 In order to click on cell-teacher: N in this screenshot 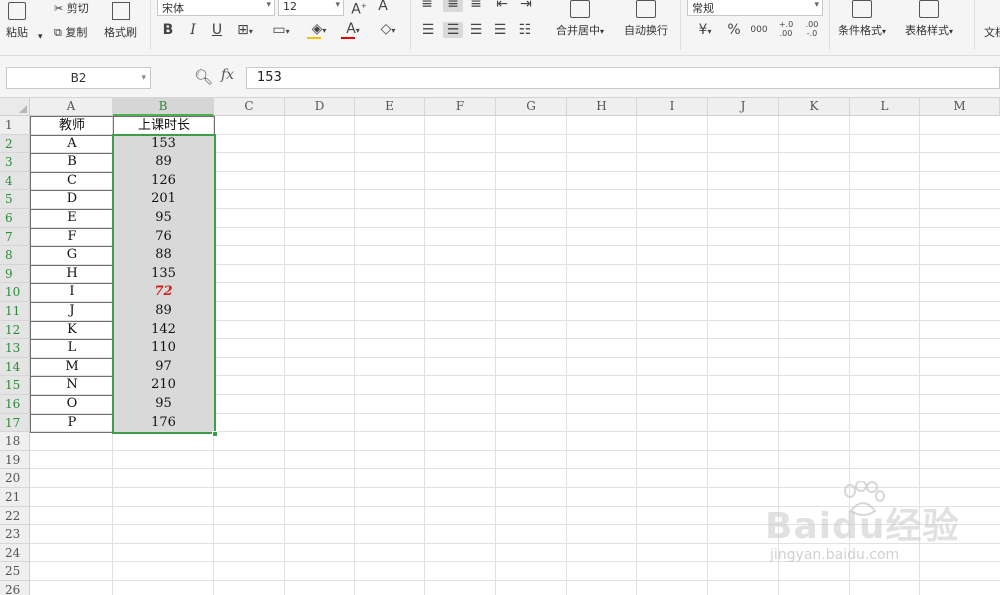, I will do `click(72, 386)`.